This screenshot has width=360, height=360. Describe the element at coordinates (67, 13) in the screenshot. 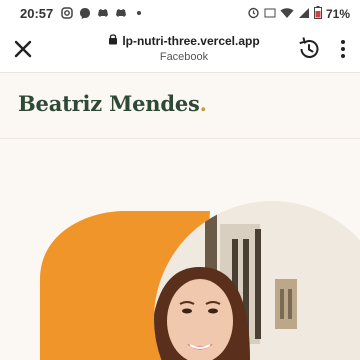

I see `instagram-icon` at that location.